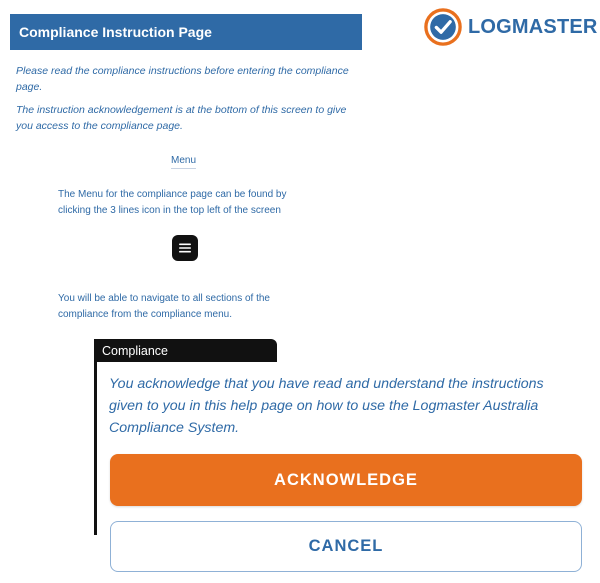  What do you see at coordinates (184, 162) in the screenshot?
I see `menu-heading: Menu` at bounding box center [184, 162].